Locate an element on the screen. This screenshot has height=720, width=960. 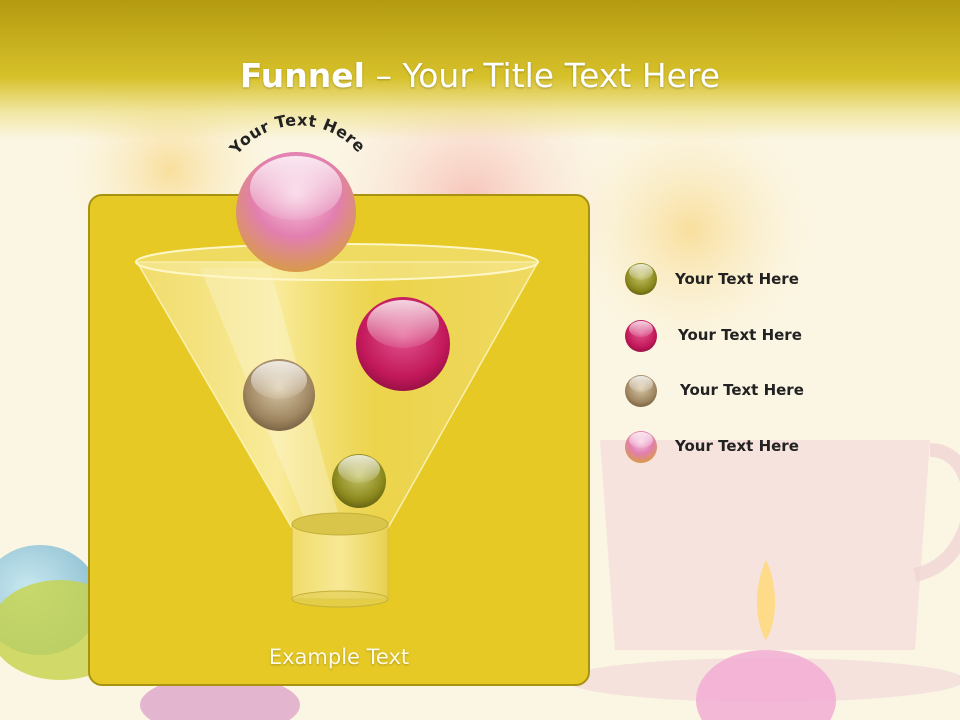
legend-label-2: Your Text Here is located at coordinates (740, 335).